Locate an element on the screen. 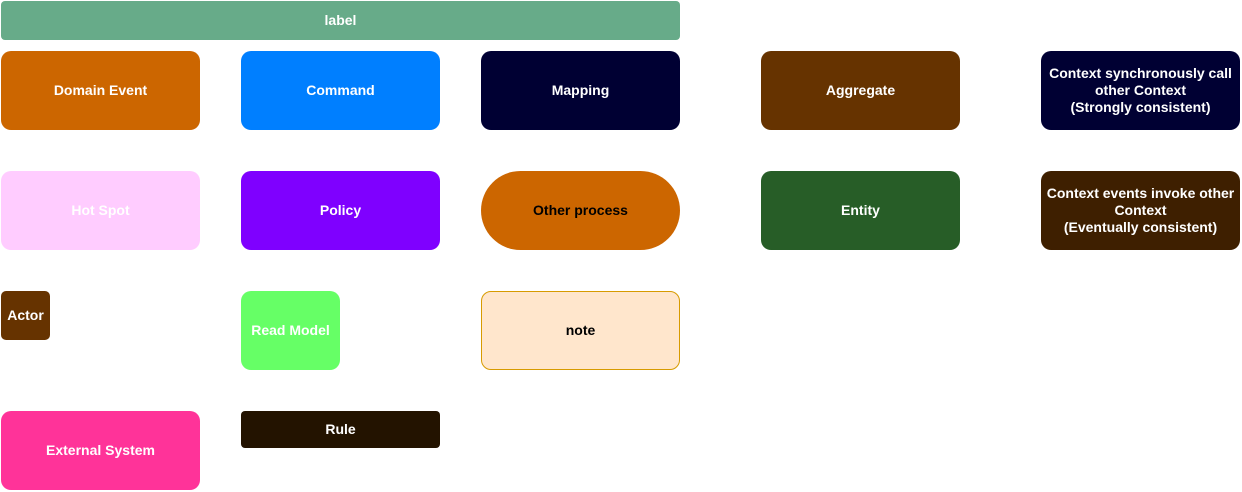 This screenshot has width=1242, height=492. label-bar: label is located at coordinates (340, 20).